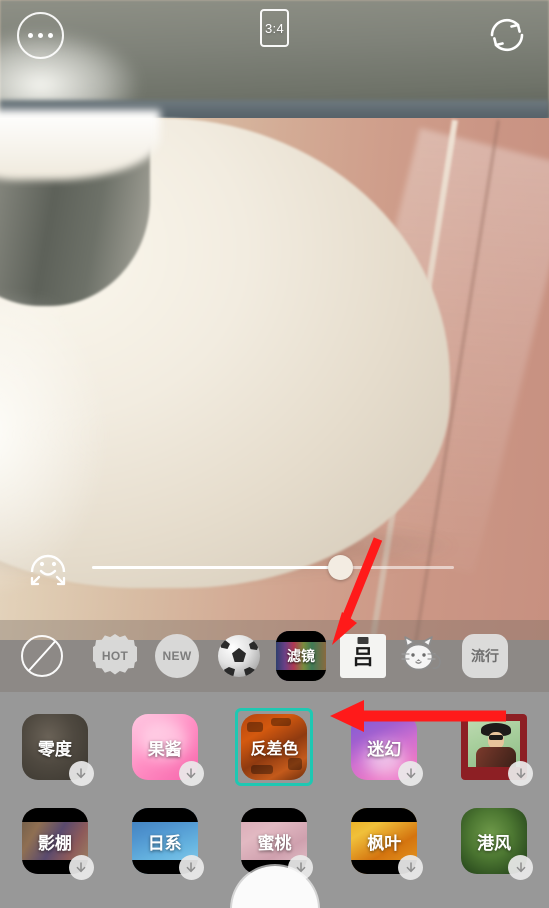  I want to click on aspect-ratio-label: 3:4, so click(274, 28).